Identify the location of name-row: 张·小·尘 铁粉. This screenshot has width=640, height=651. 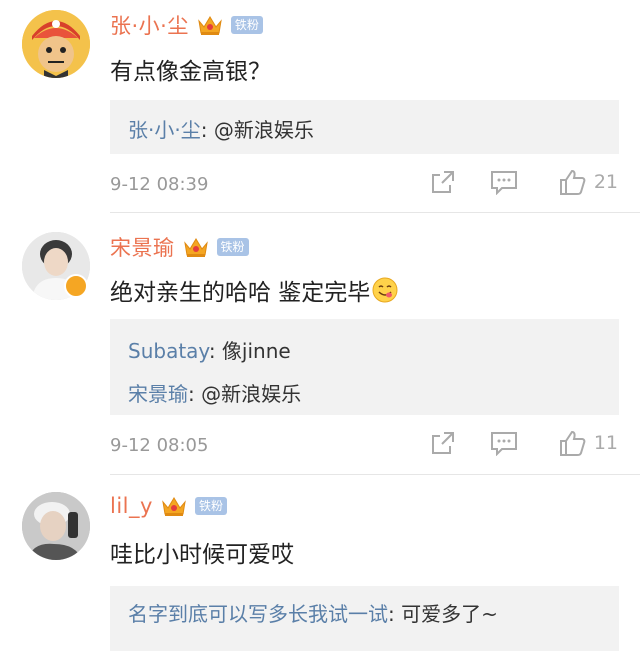
(186, 25).